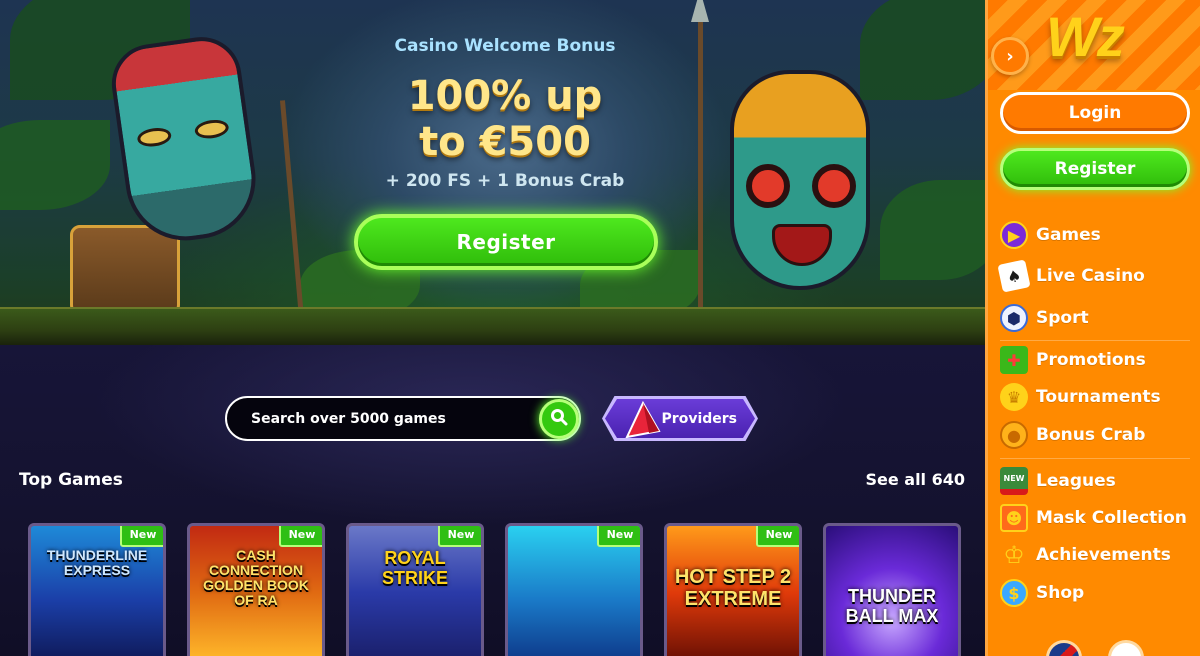 The height and width of the screenshot is (656, 1200). What do you see at coordinates (1111, 518) in the screenshot?
I see `sidebar-item-label: Mask Collection` at bounding box center [1111, 518].